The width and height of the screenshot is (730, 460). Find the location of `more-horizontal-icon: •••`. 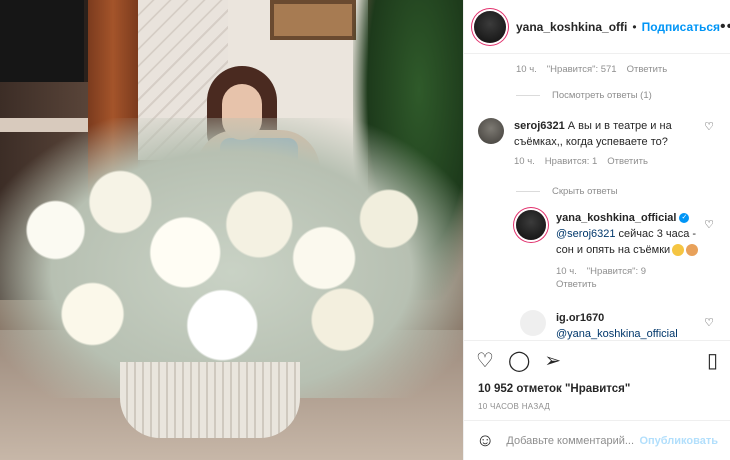

more-horizontal-icon: ••• is located at coordinates (725, 27).